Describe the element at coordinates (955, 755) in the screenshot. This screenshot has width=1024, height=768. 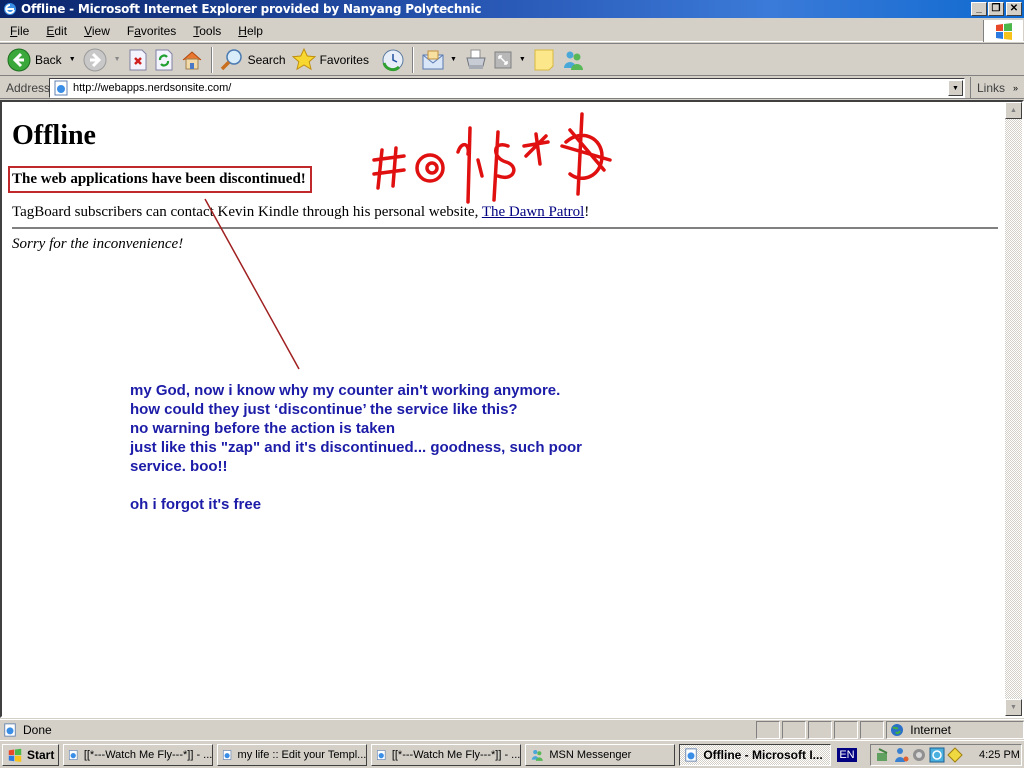
I see `notes-tray-icon` at that location.